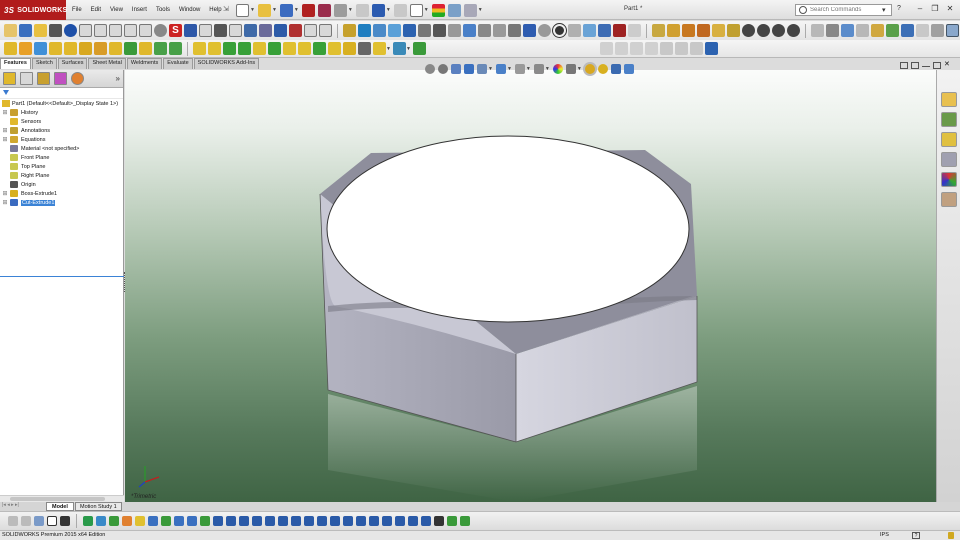 This screenshot has width=960, height=540. What do you see at coordinates (189, 10) in the screenshot?
I see `menu-window: Window` at bounding box center [189, 10].